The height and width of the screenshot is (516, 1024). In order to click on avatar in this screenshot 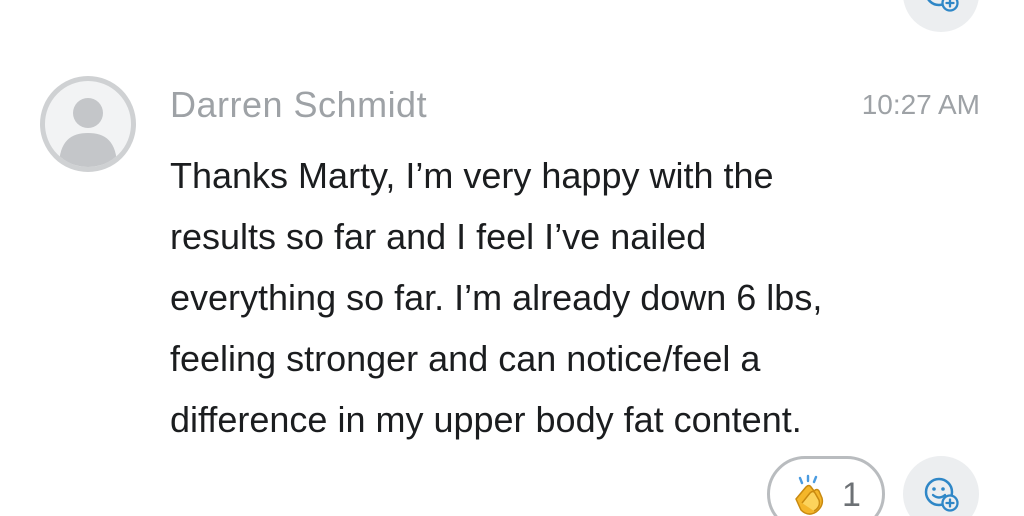, I will do `click(88, 124)`.